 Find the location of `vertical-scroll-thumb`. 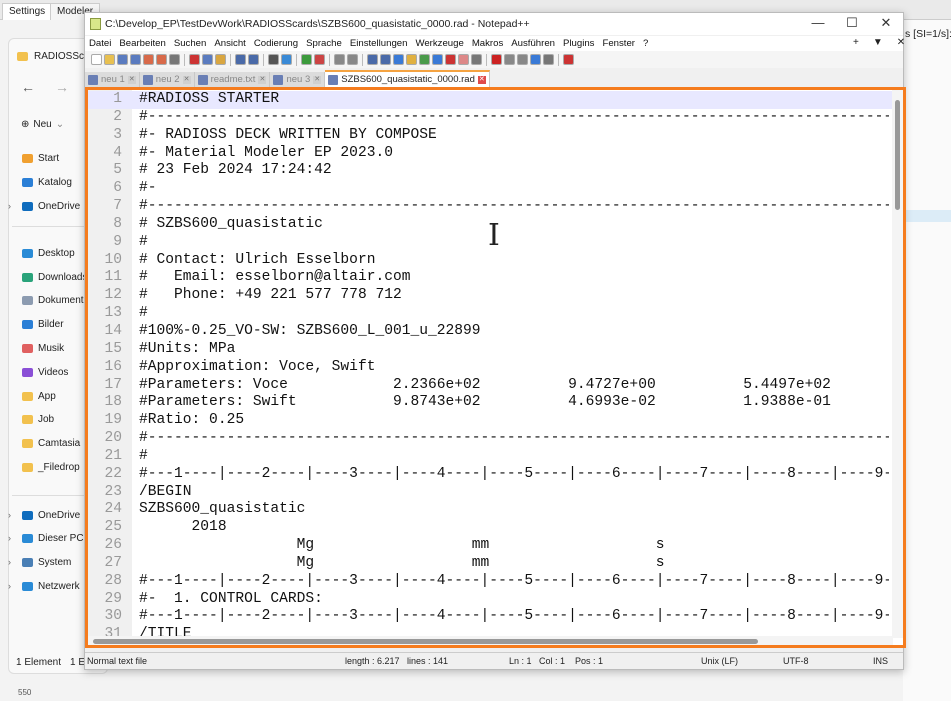

vertical-scroll-thumb is located at coordinates (897, 155).